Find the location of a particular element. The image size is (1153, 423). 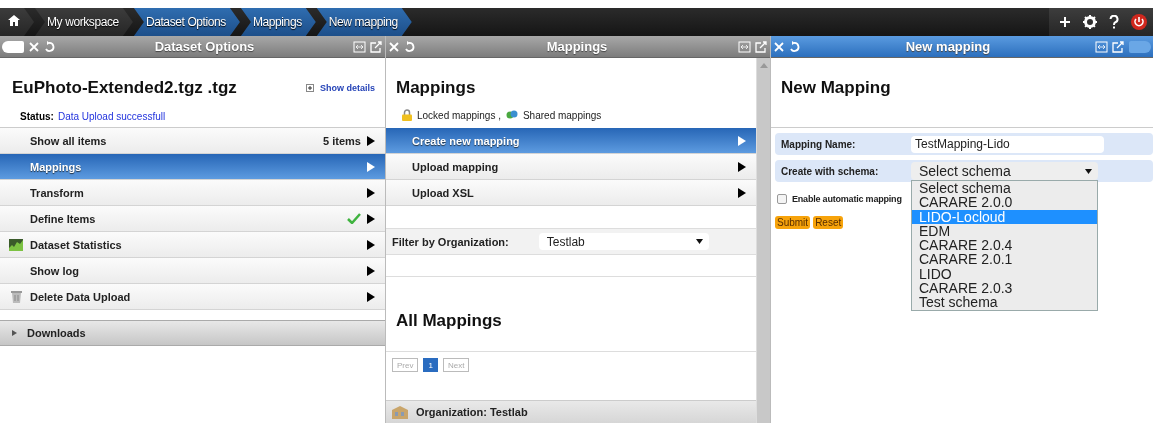

menu-item: Mappings is located at coordinates (192, 167).